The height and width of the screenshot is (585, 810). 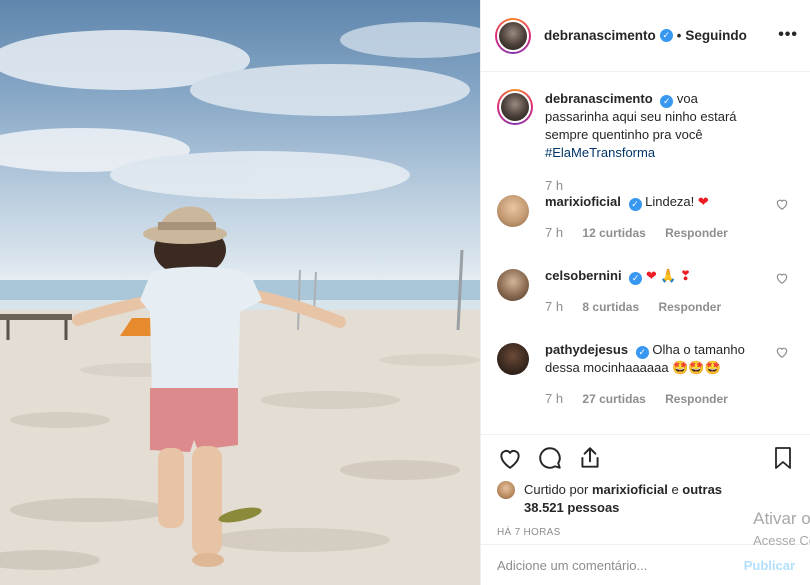 I want to click on caption-hashtag-link: #ElaMeTransforma, so click(x=600, y=152).